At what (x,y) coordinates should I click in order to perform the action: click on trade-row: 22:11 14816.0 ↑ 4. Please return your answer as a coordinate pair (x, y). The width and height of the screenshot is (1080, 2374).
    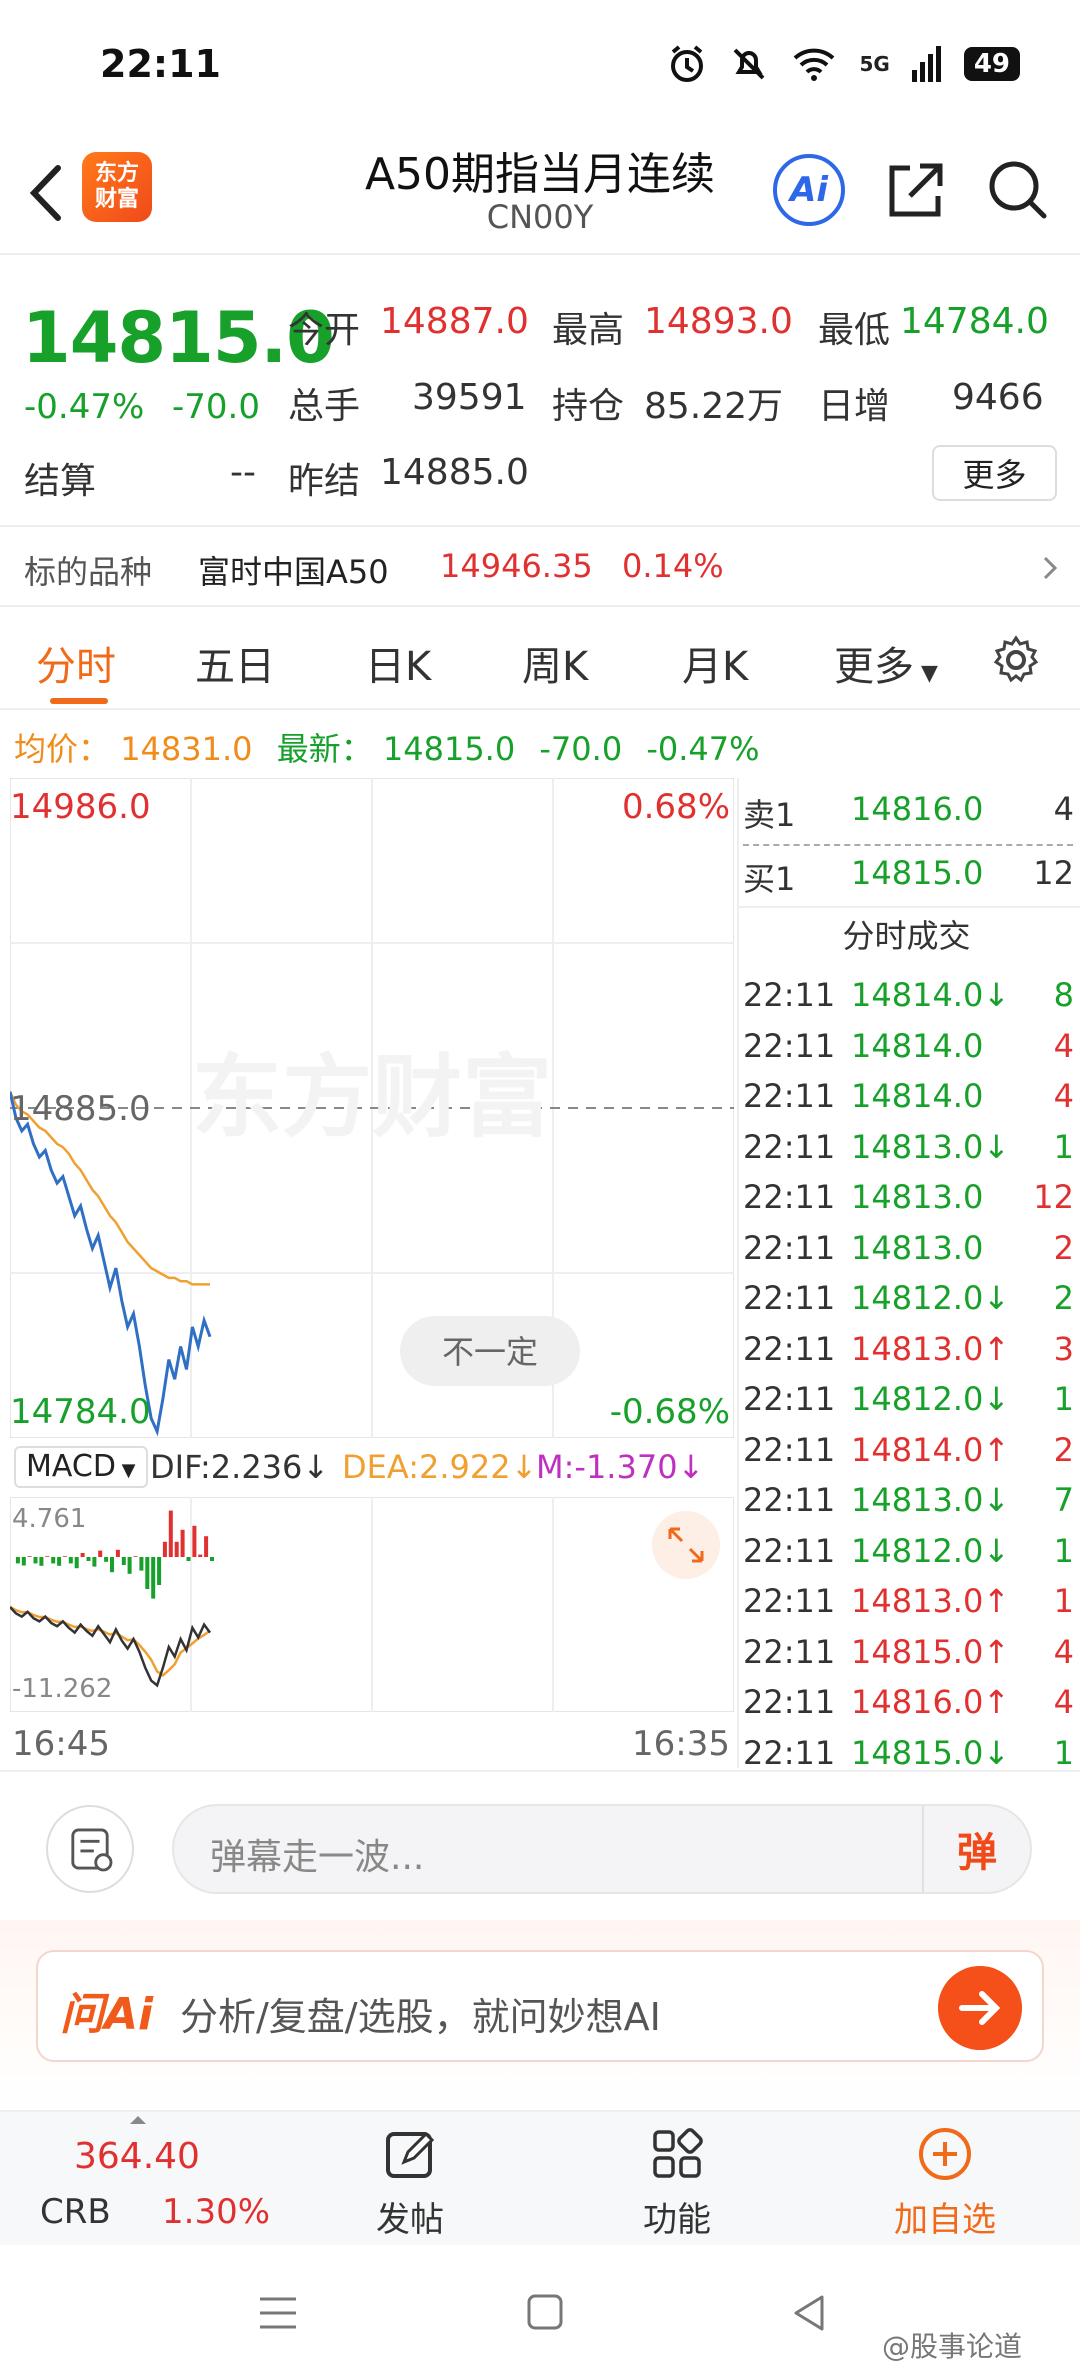
    Looking at the image, I should click on (906, 1708).